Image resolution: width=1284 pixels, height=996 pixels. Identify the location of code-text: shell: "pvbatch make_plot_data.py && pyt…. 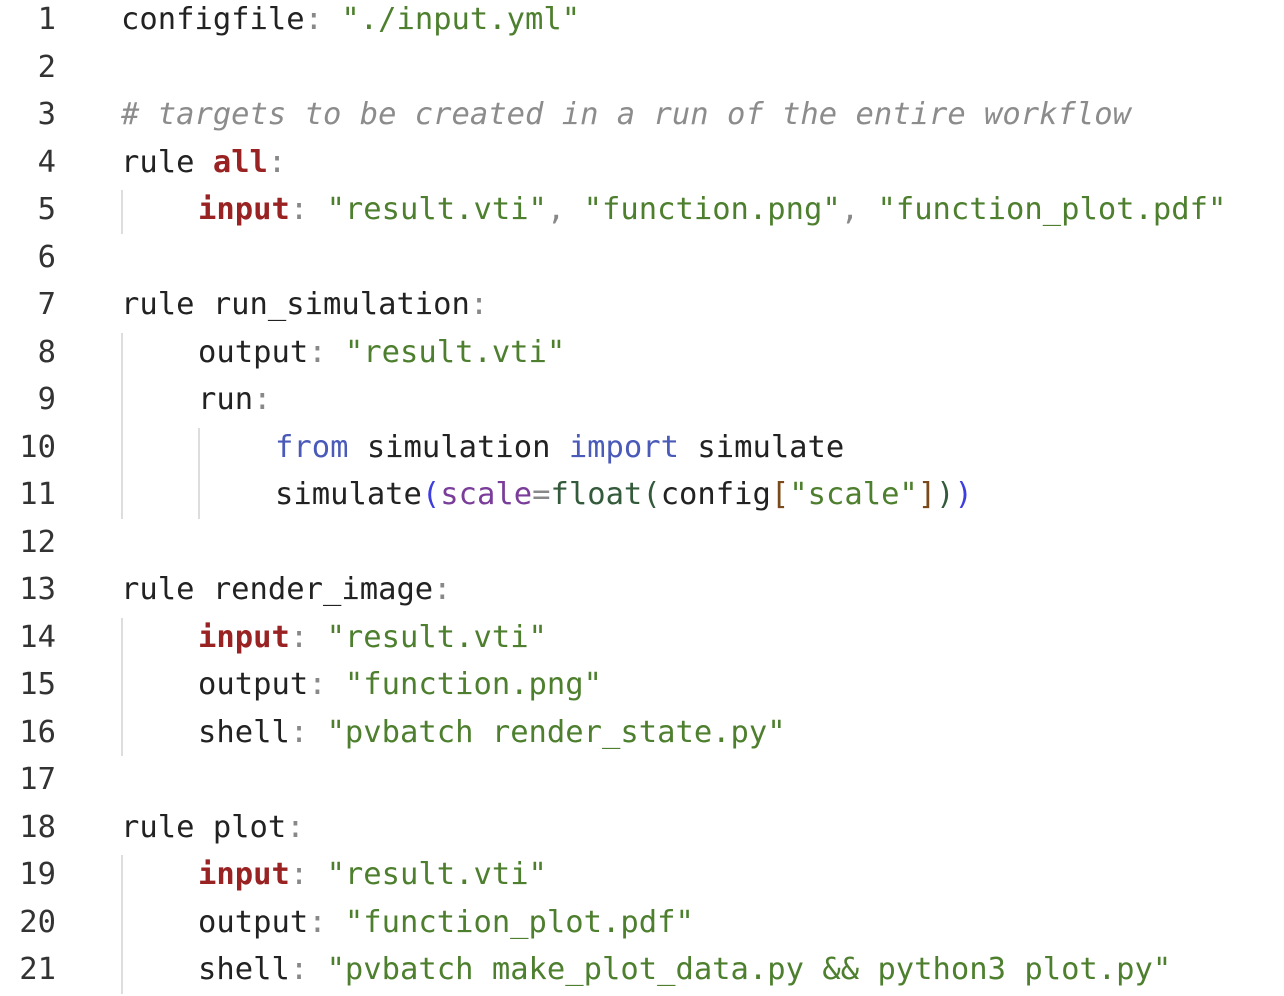
(684, 970).